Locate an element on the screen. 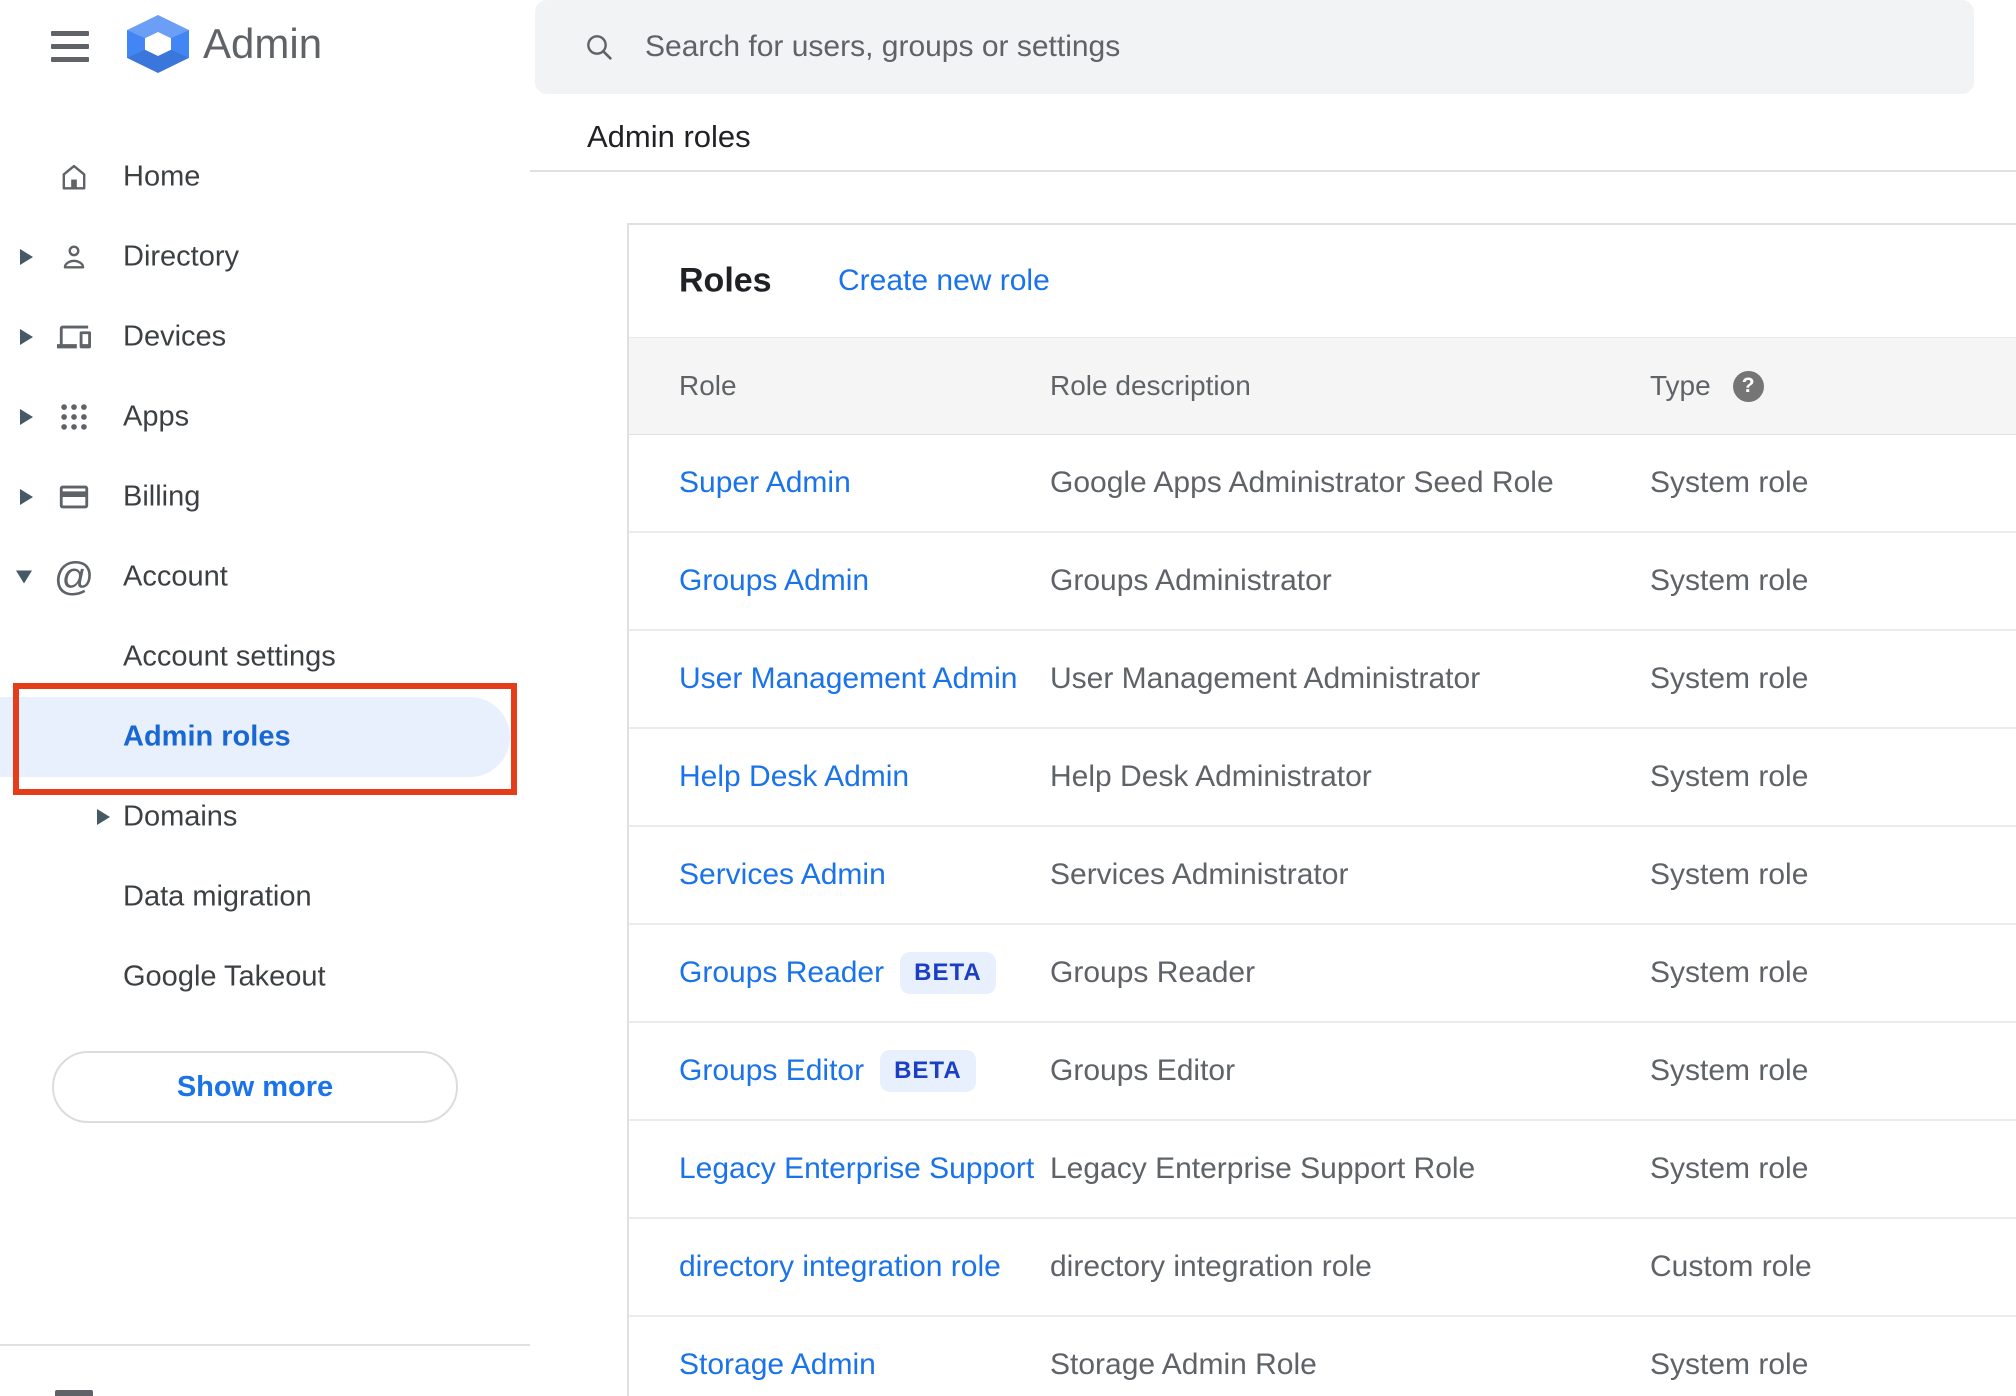 The height and width of the screenshot is (1396, 2016). role-link: Groups Editor is located at coordinates (771, 1071).